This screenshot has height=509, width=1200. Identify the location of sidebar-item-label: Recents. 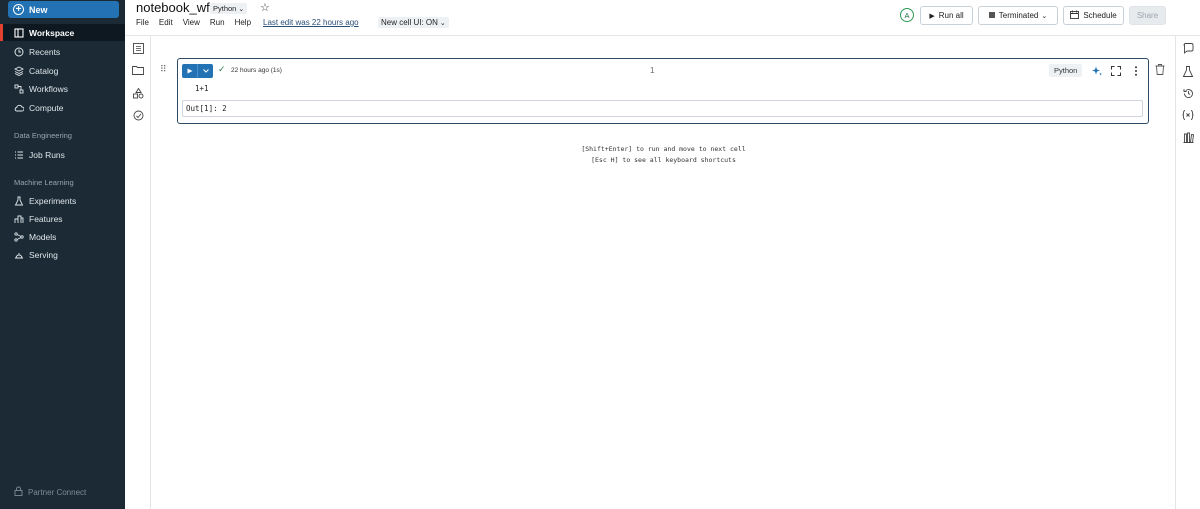
(45, 51).